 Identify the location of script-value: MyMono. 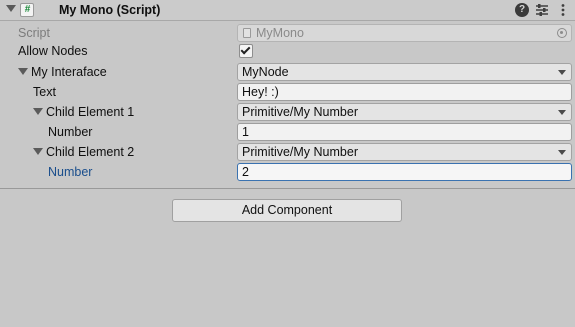
(280, 33).